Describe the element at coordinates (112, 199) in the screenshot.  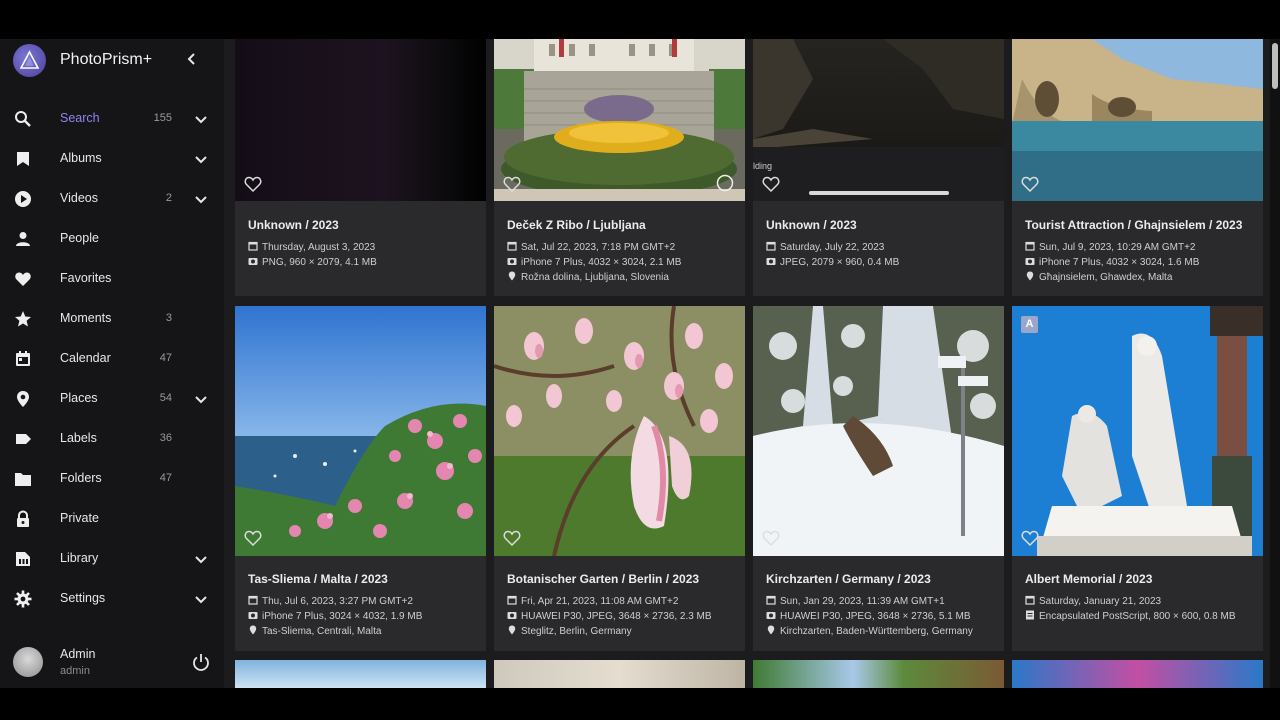
I see `sidebar-item-videos: Videos 2` at that location.